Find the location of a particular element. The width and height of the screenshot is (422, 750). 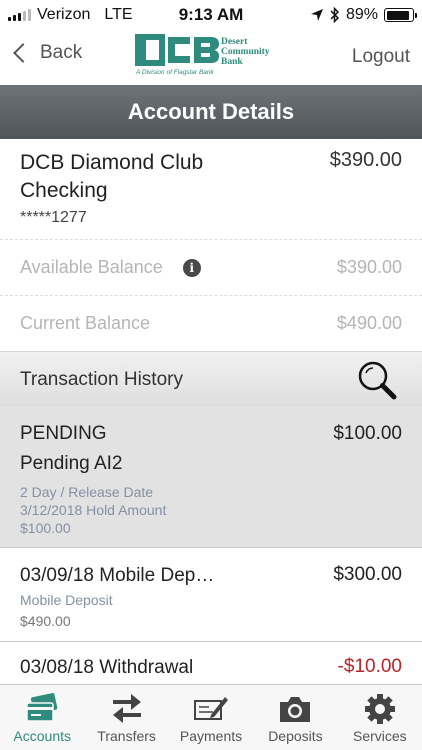

account-amount: $390.00 is located at coordinates (365, 160).